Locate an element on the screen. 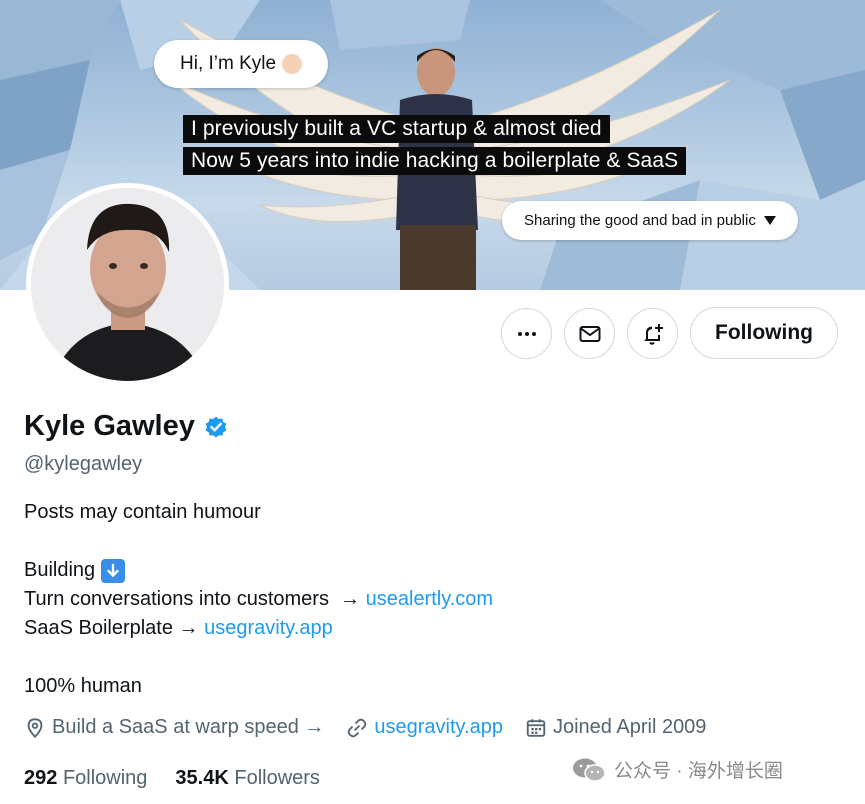  notify-button is located at coordinates (652, 333).